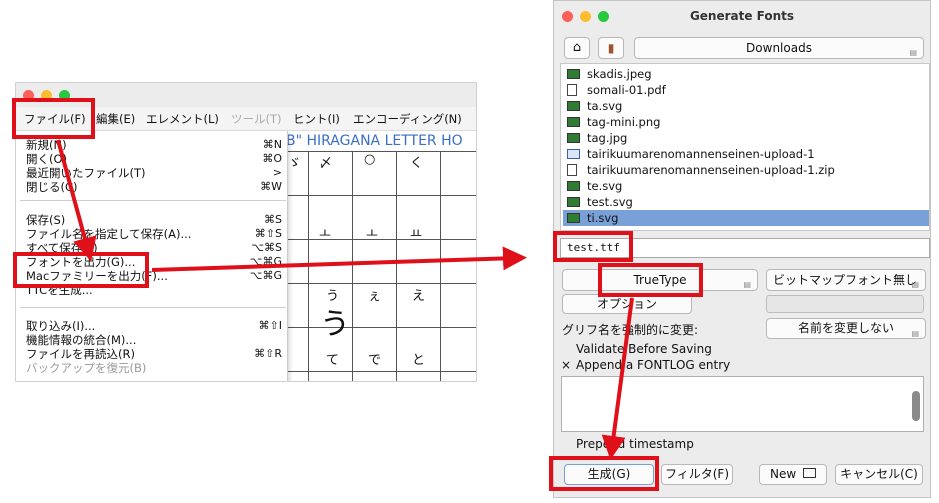 This screenshot has height=503, width=939. Describe the element at coordinates (617, 378) in the screenshot. I see `arrow-format-to-generate` at that location.